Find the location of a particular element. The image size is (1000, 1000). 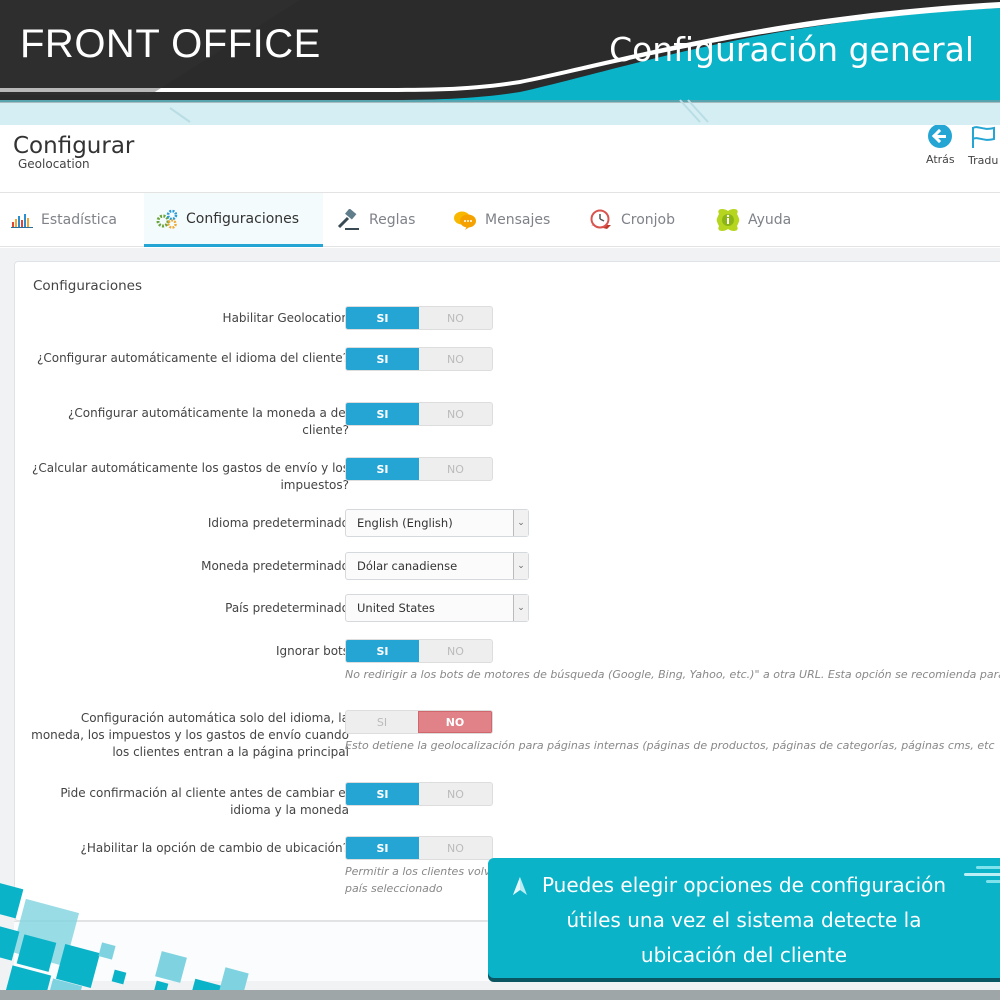

arrow-left-circle-icon is located at coordinates (940, 136).